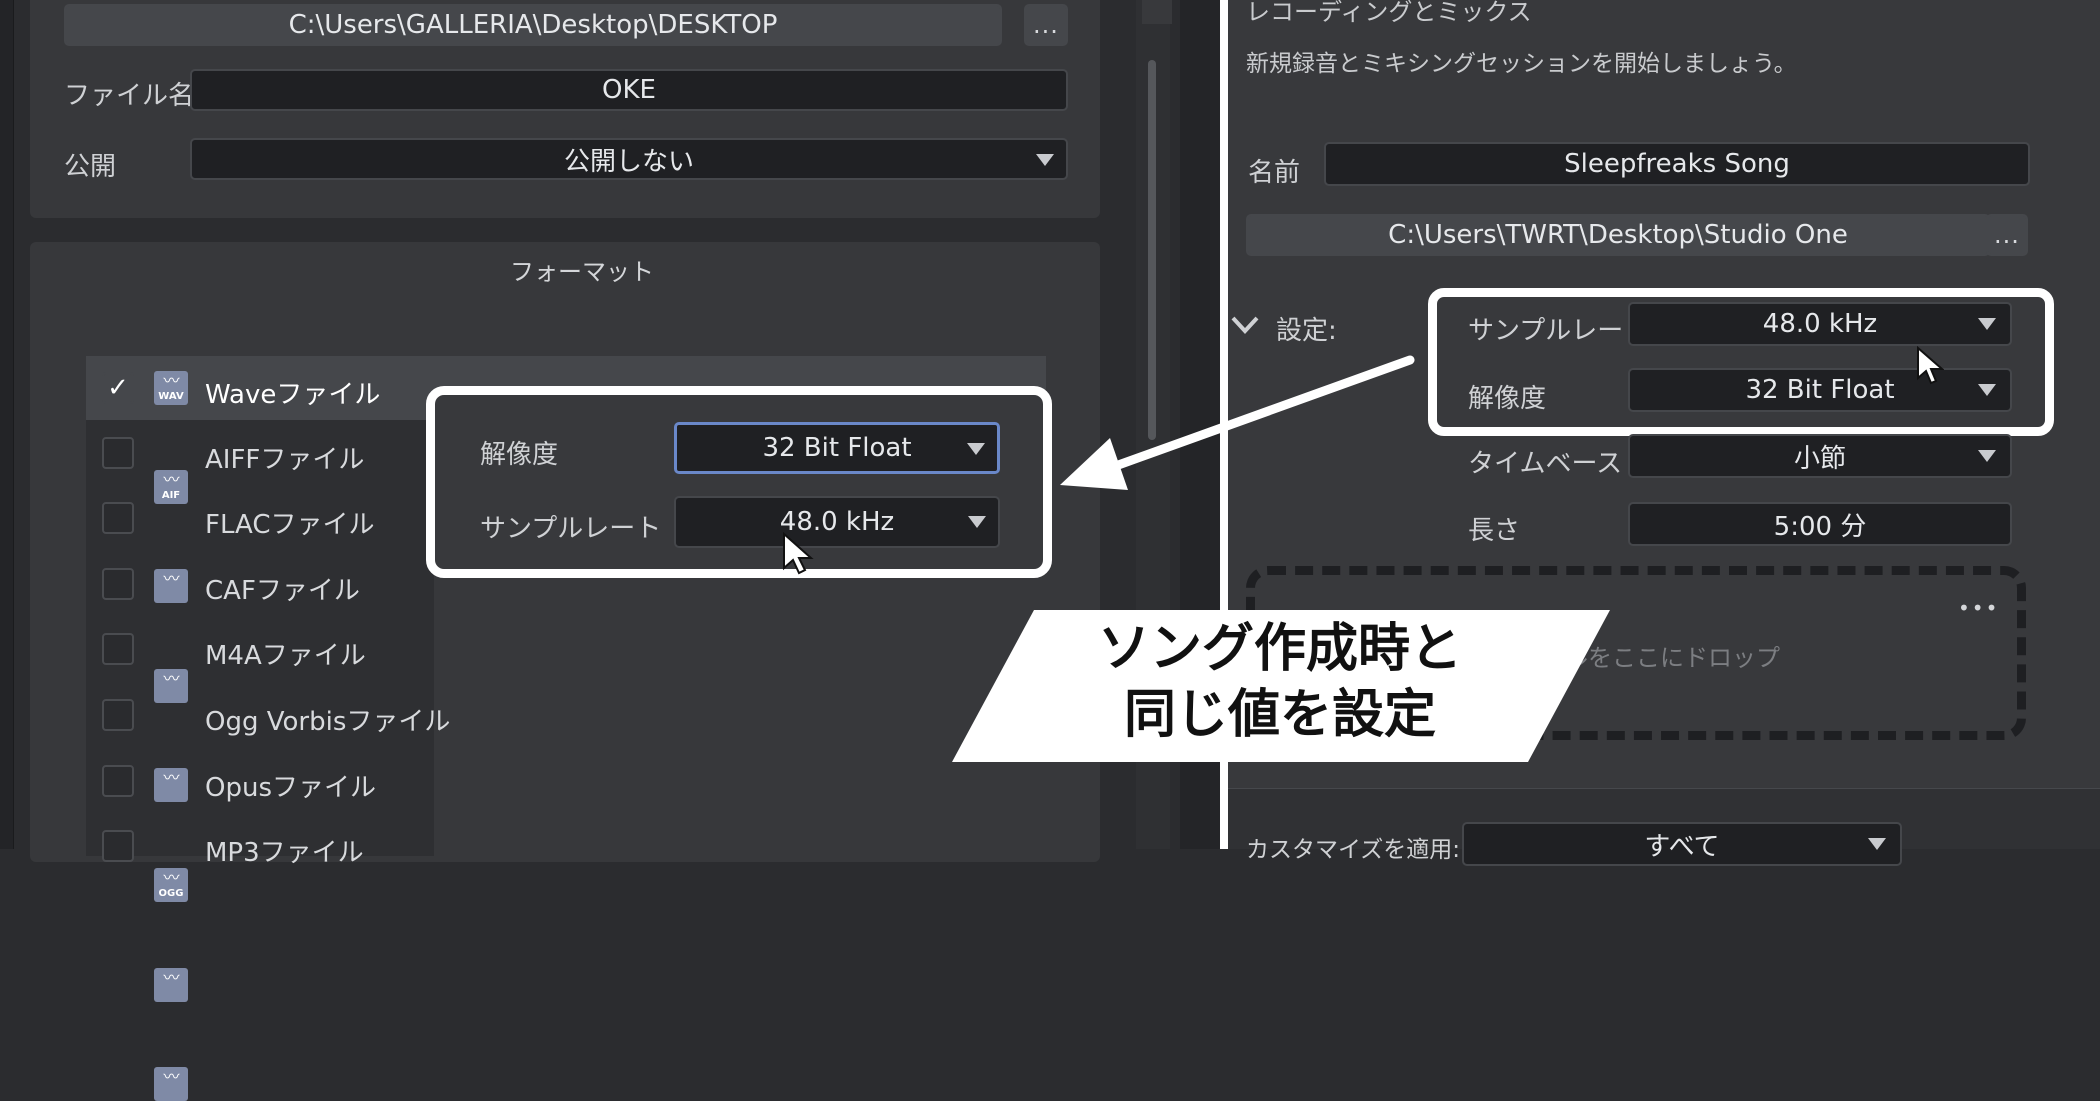 The width and height of the screenshot is (2100, 1101). What do you see at coordinates (118, 584) in the screenshot?
I see `format-checkbox-caf` at bounding box center [118, 584].